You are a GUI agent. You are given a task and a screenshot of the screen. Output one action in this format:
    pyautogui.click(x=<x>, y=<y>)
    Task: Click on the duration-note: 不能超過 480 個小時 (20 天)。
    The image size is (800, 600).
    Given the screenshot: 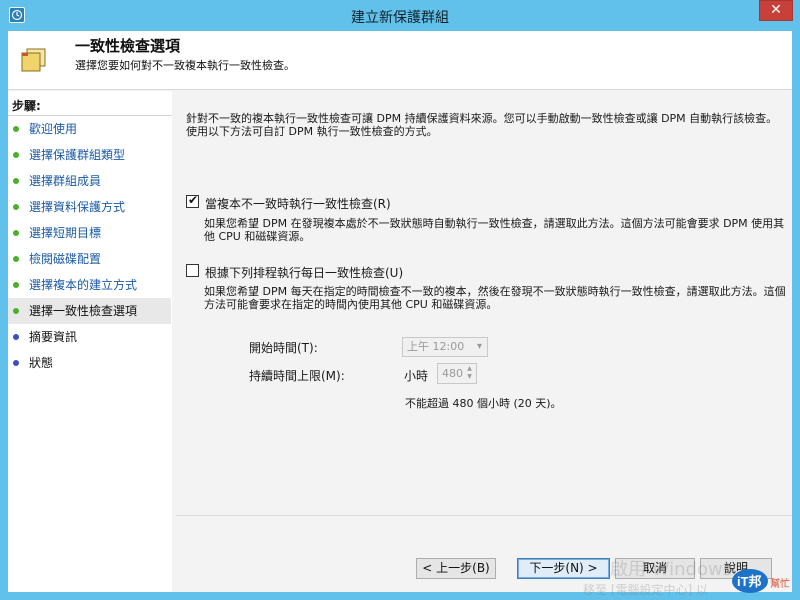 What is the action you would take?
    pyautogui.click(x=483, y=403)
    